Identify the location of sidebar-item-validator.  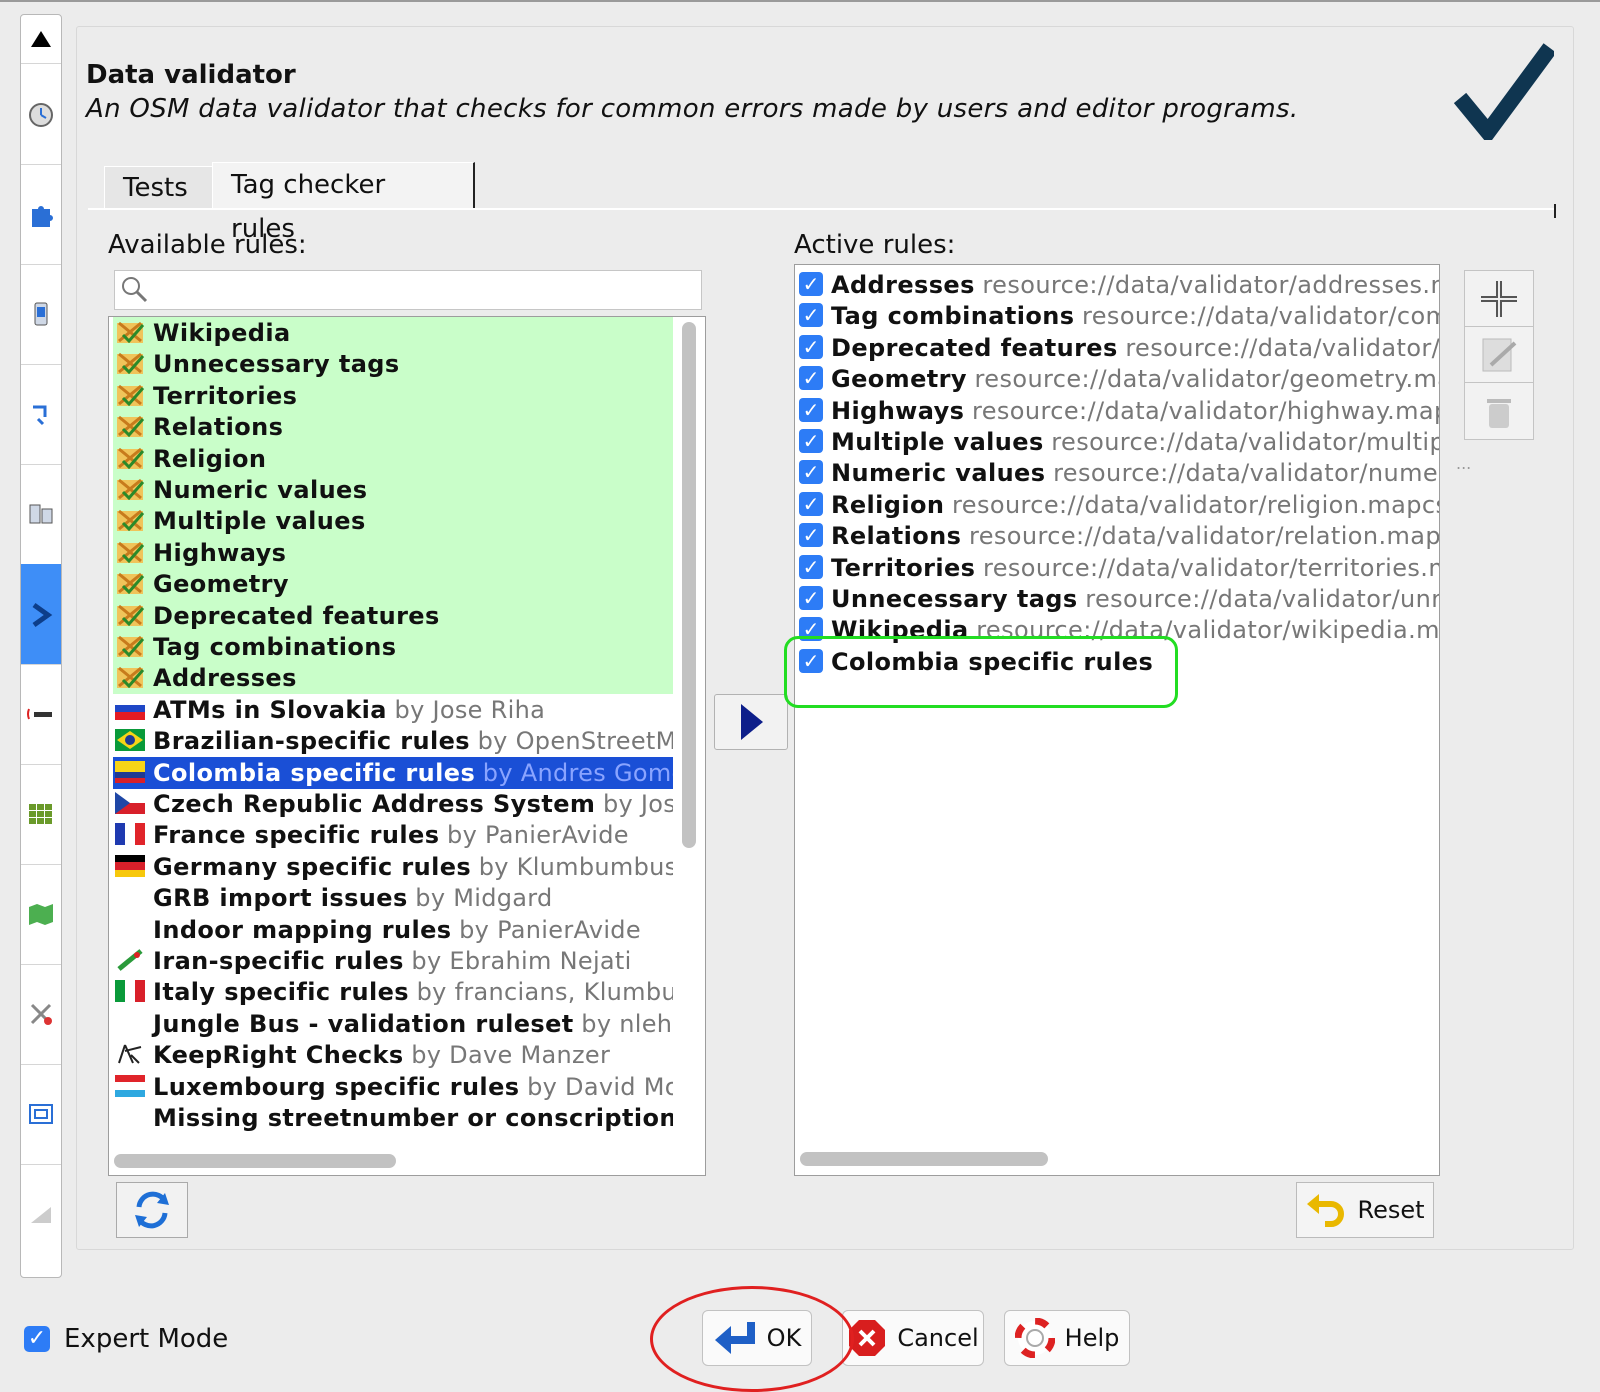
(41, 614).